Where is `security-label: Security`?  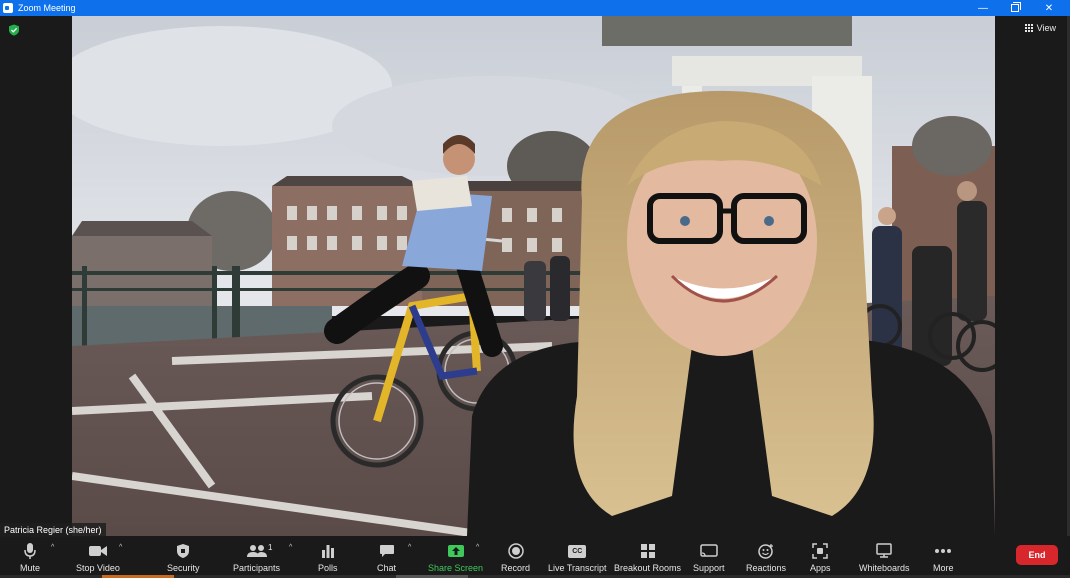 security-label: Security is located at coordinates (183, 568).